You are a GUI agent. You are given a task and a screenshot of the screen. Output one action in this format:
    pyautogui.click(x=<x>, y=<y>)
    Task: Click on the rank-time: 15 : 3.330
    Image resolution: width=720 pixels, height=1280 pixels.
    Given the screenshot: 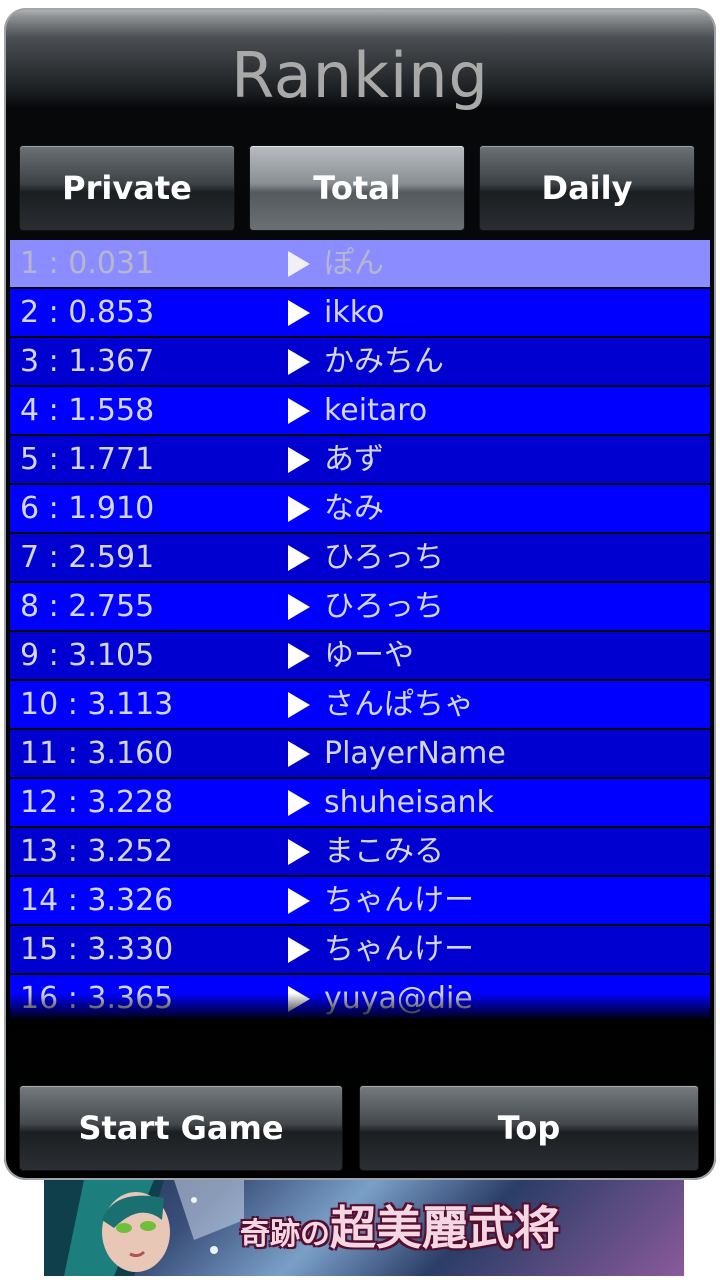 What is the action you would take?
    pyautogui.click(x=97, y=949)
    